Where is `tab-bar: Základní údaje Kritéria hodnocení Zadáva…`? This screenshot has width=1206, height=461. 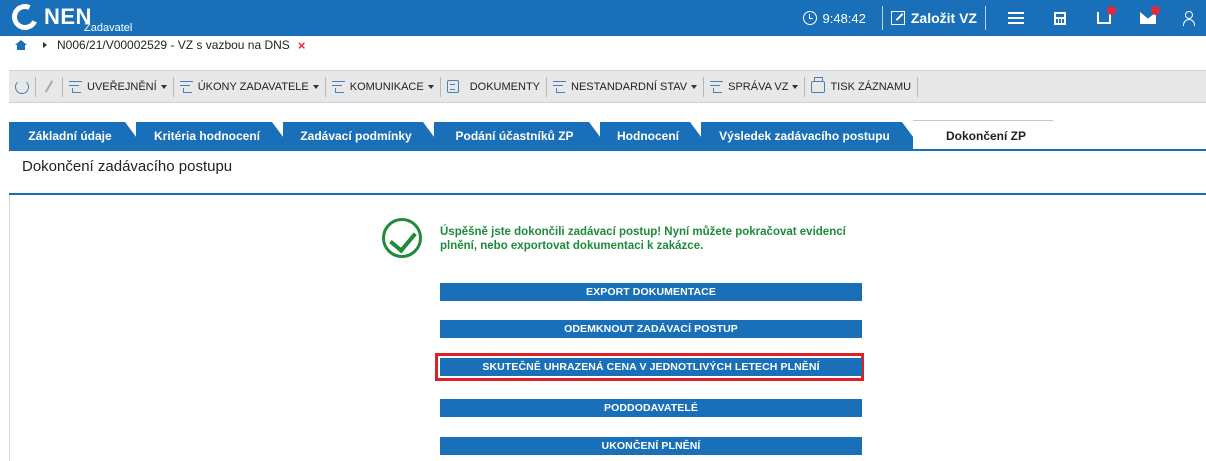
tab-bar: Základní údaje Kritéria hodnocení Zadáva… is located at coordinates (607, 135).